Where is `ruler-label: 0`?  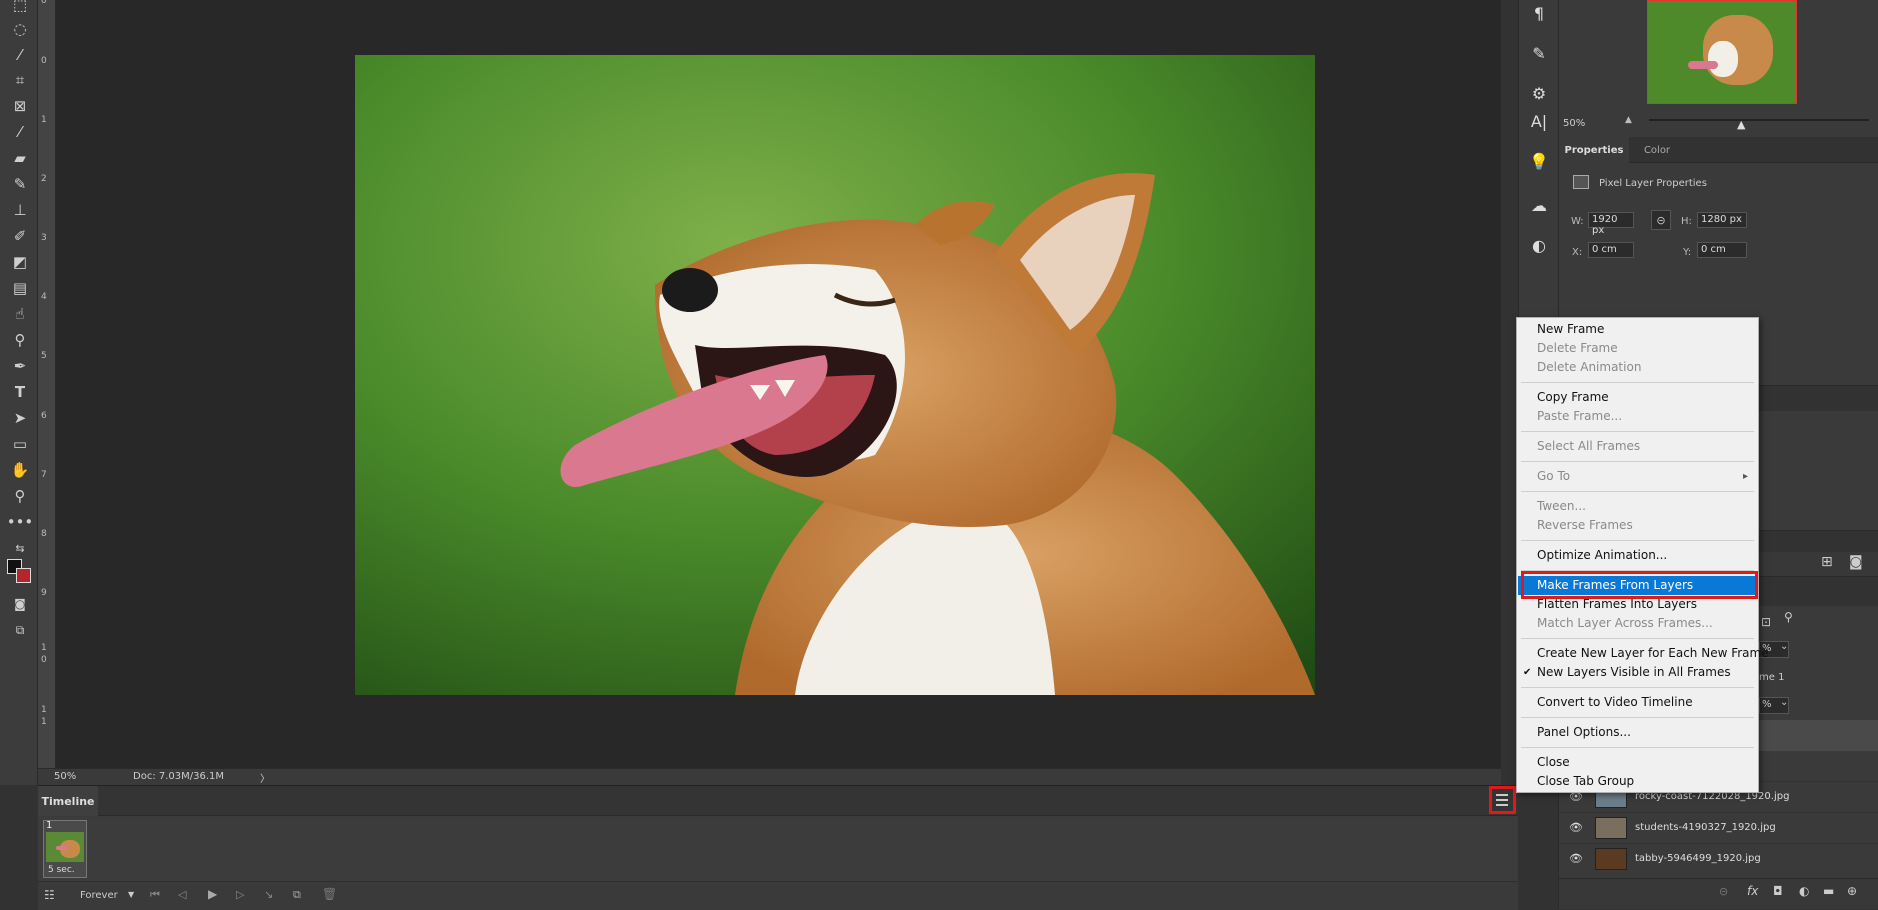 ruler-label: 0 is located at coordinates (44, 660).